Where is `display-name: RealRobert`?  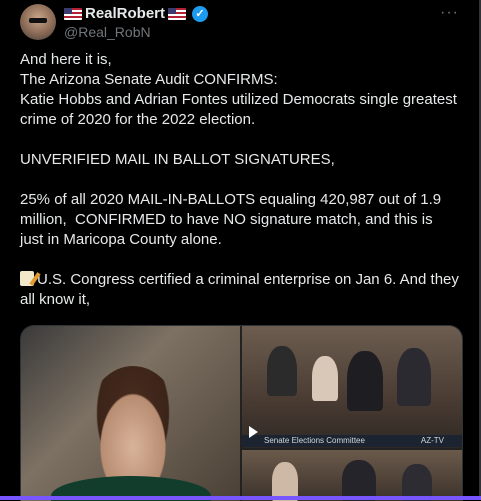 display-name: RealRobert is located at coordinates (125, 13).